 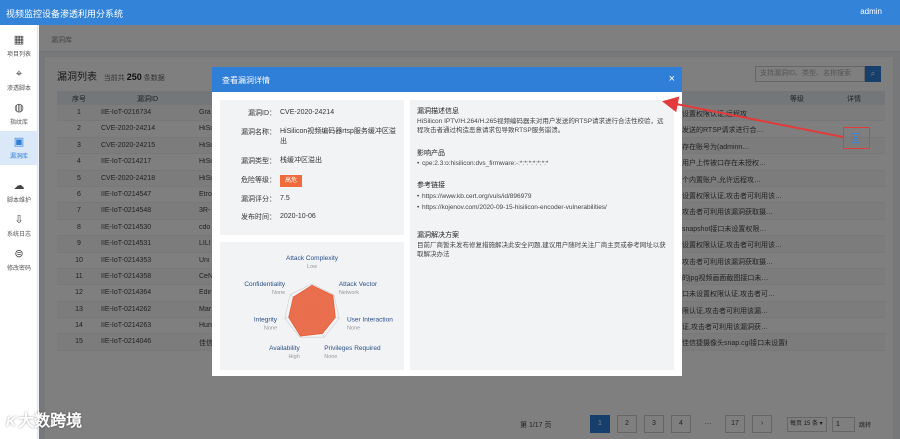 What do you see at coordinates (349, 293) in the screenshot?
I see `radar-axis-value: Network` at bounding box center [349, 293].